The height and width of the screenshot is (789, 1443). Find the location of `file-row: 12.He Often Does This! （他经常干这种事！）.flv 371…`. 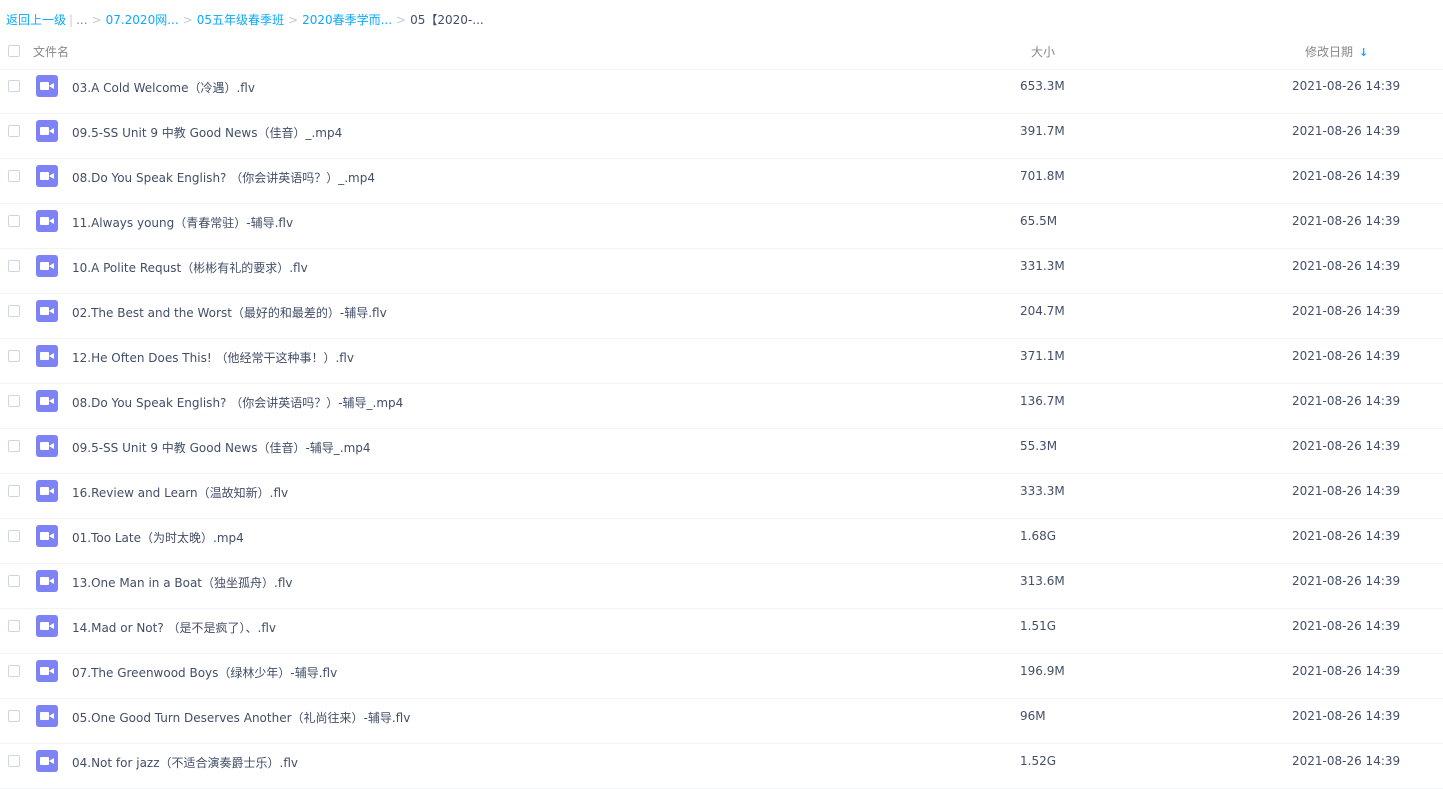

file-row: 12.He Often Does This! （他经常干这种事！）.flv 371… is located at coordinates (721, 361).